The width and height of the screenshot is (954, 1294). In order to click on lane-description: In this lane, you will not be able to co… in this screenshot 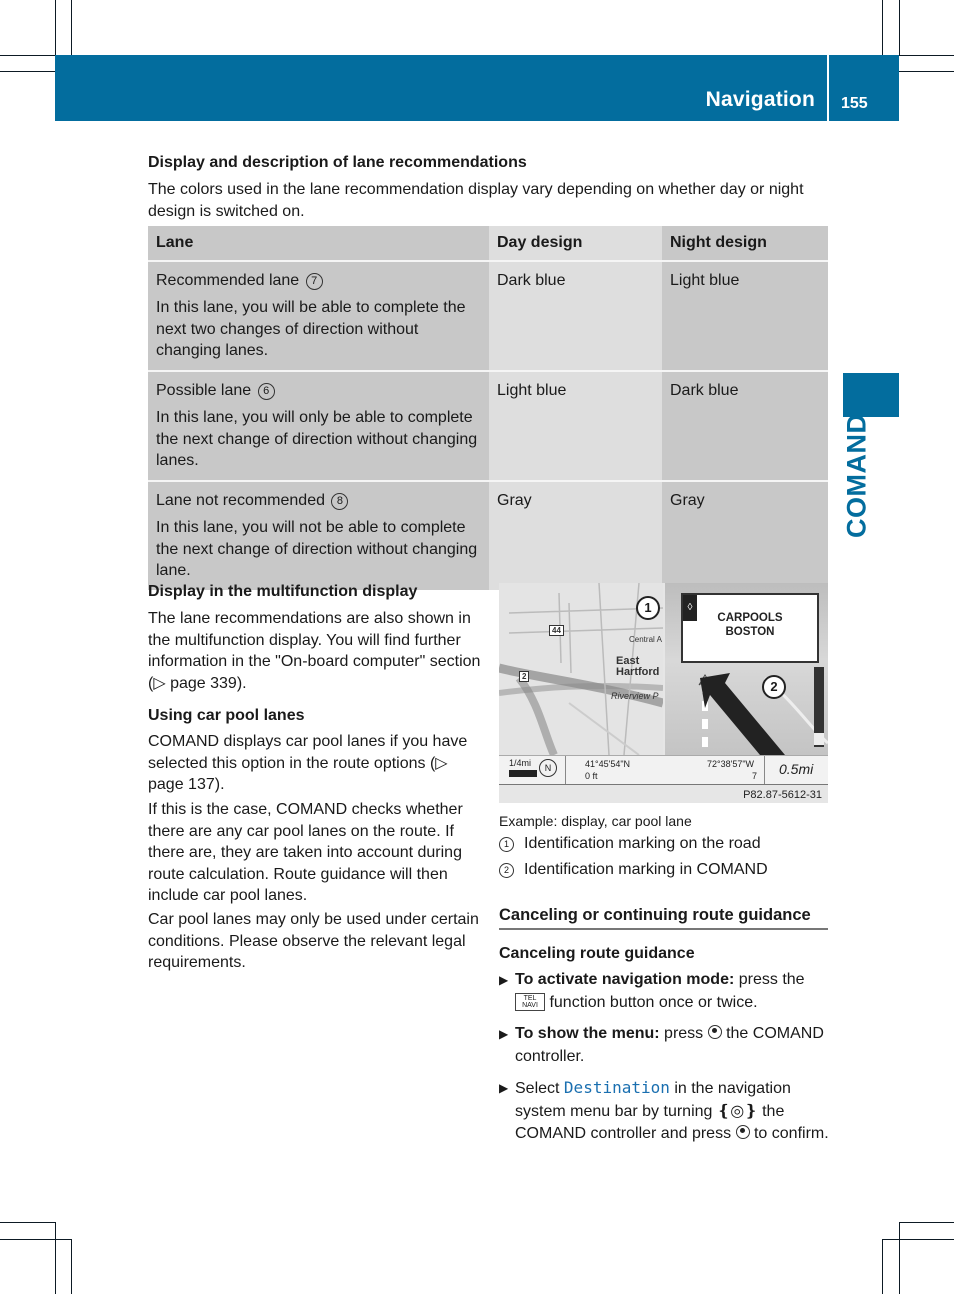, I will do `click(317, 549)`.